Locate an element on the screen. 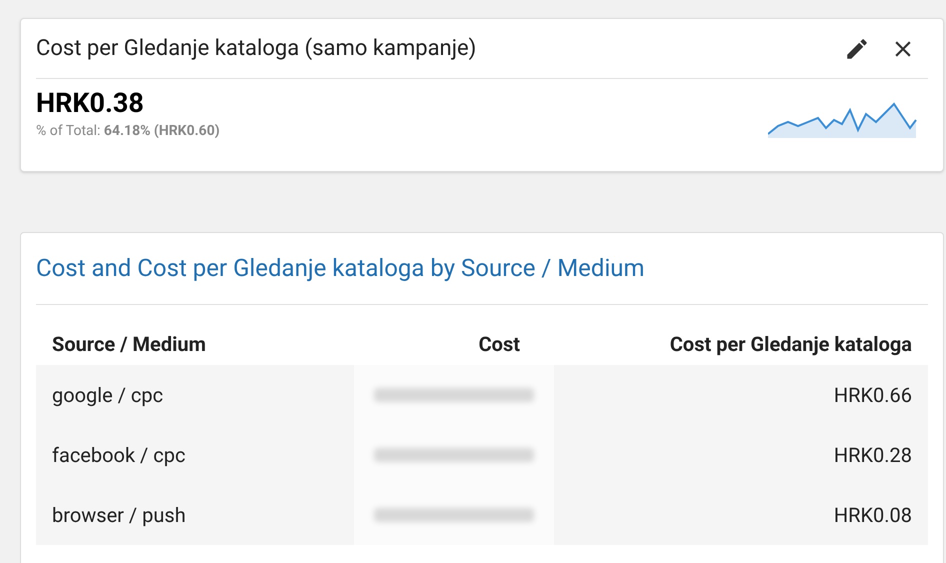 The image size is (946, 563). table-cell-text: HRK0.66 is located at coordinates (872, 395).